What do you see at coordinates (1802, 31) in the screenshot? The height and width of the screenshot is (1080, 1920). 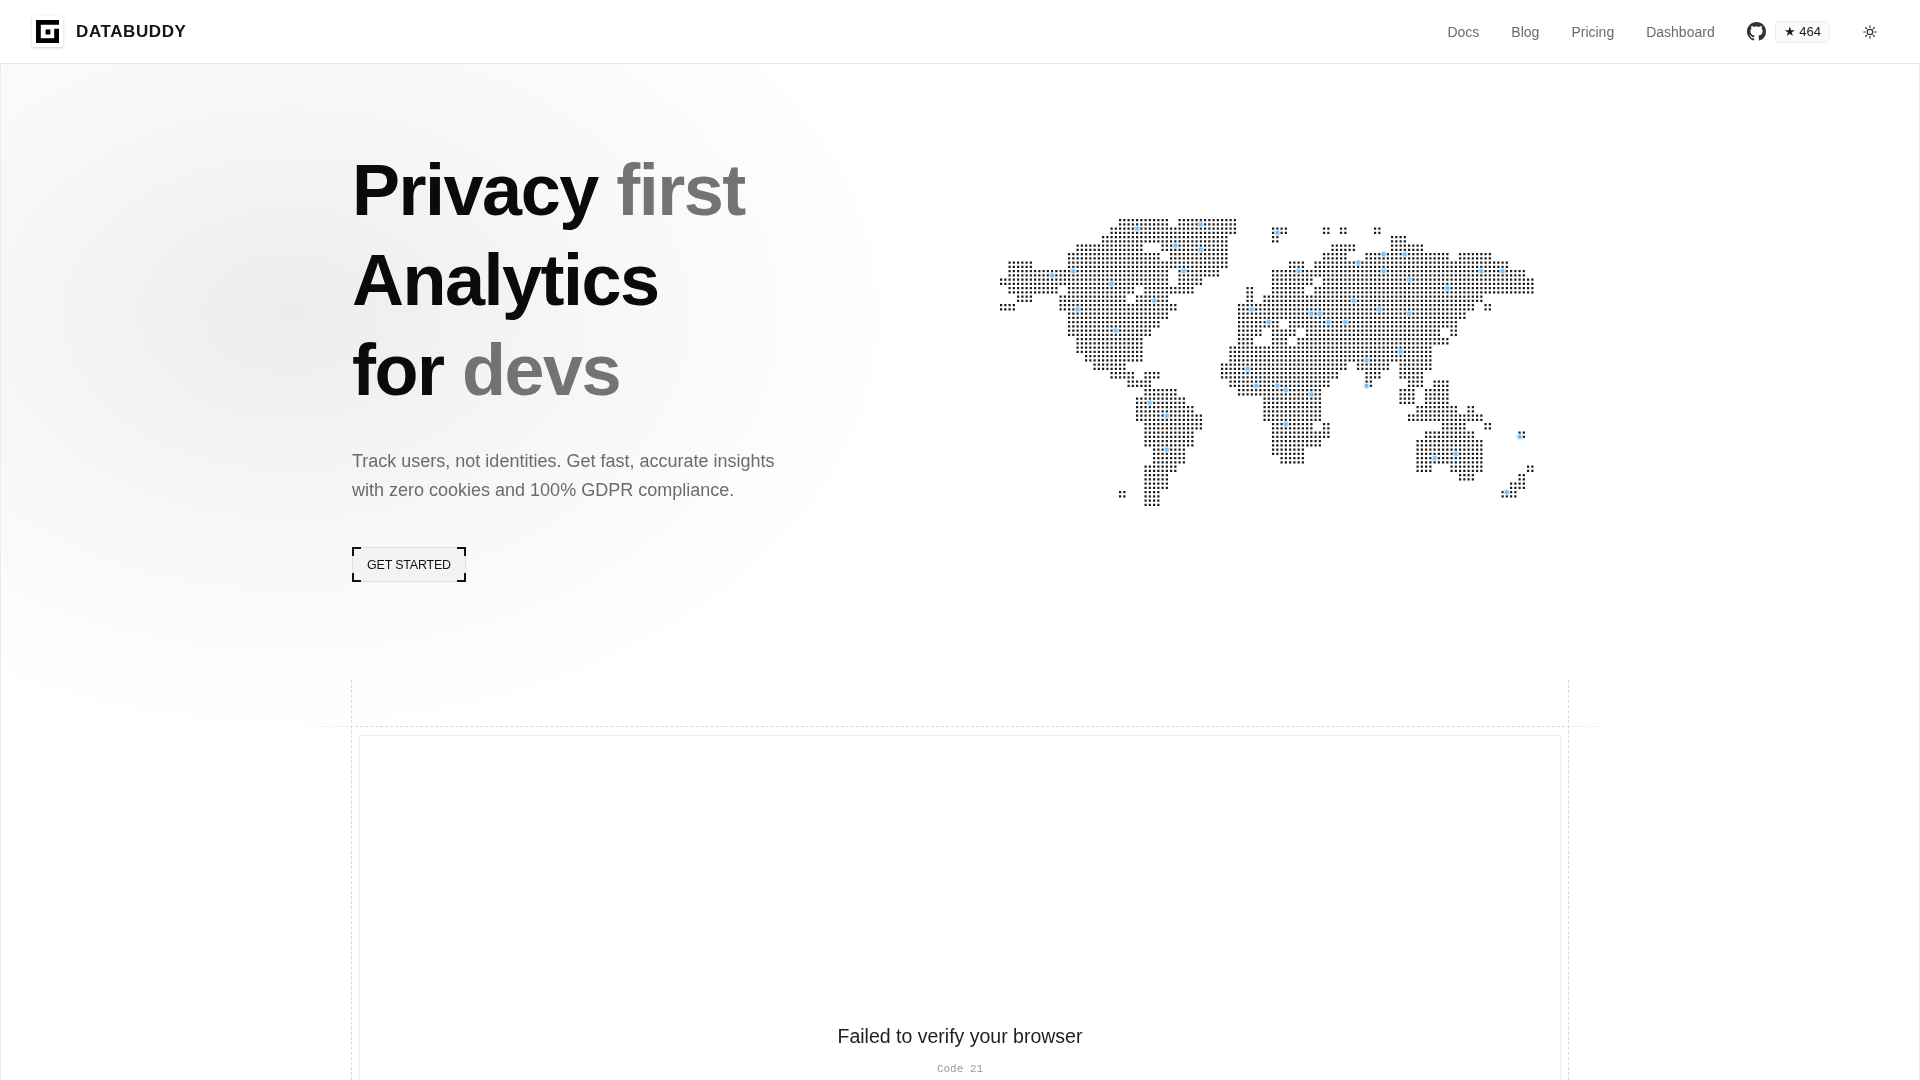 I see `github-stars-badge: ★ 464` at bounding box center [1802, 31].